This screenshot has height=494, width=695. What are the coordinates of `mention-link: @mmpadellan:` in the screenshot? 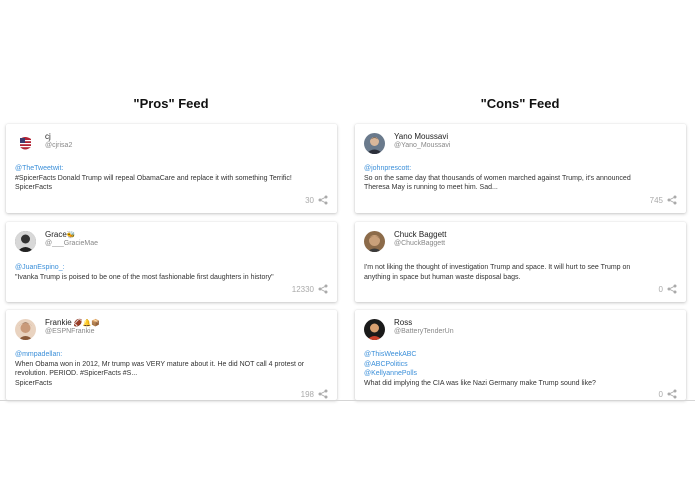 It's located at (171, 355).